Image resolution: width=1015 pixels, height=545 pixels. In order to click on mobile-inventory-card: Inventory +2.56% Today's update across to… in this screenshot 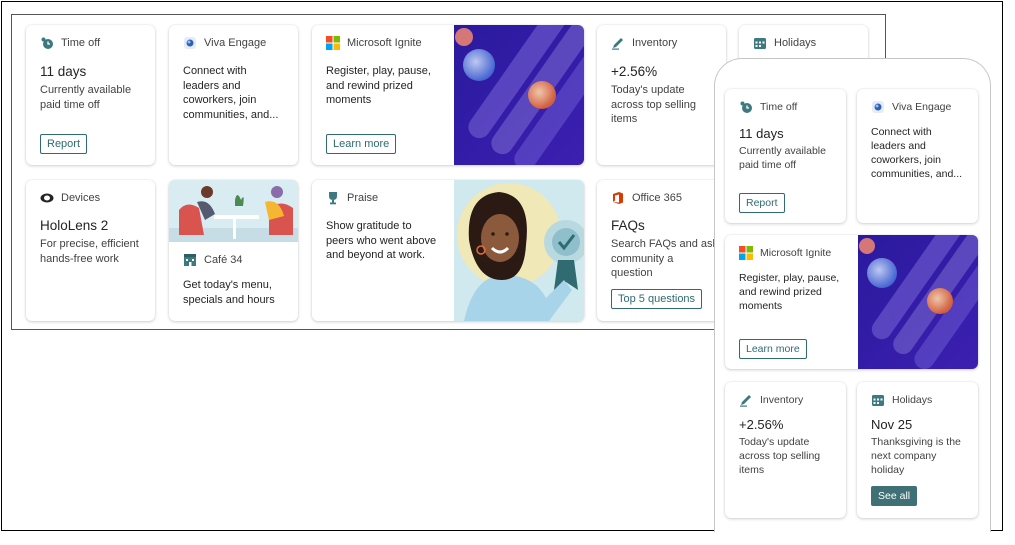, I will do `click(785, 450)`.